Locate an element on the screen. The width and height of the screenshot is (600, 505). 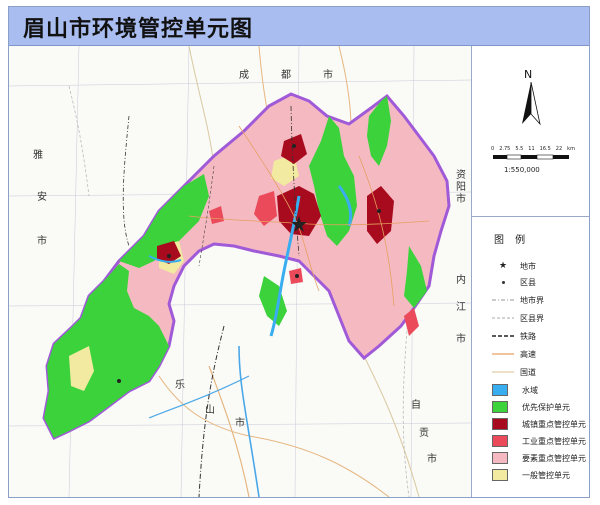
label-yaan-3: 市 is located at coordinates (42, 241).